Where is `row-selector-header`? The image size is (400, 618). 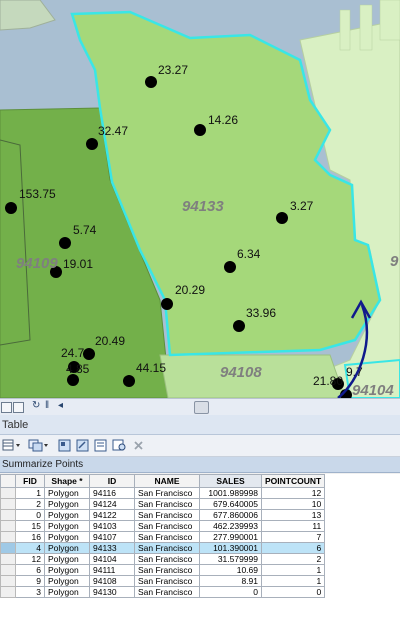
row-selector-header is located at coordinates (8, 481).